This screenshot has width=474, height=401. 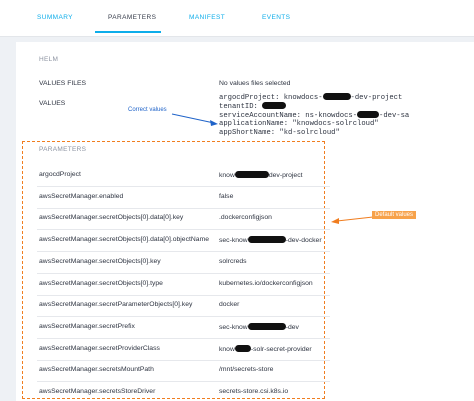 I want to click on param-value: know -solr-secret-provider, so click(x=265, y=349).